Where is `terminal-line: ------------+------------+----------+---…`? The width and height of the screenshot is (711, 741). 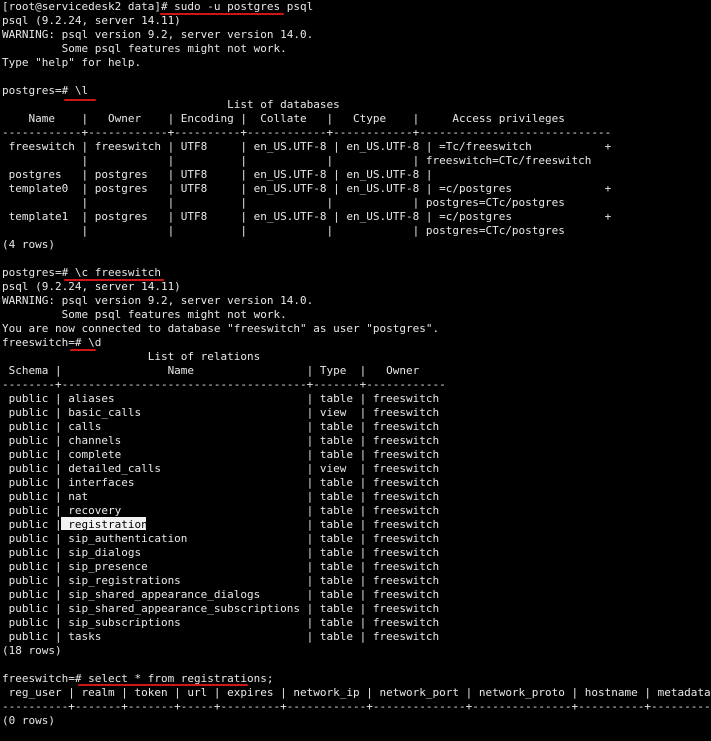
terminal-line: ------------+------------+----------+---… is located at coordinates (307, 132).